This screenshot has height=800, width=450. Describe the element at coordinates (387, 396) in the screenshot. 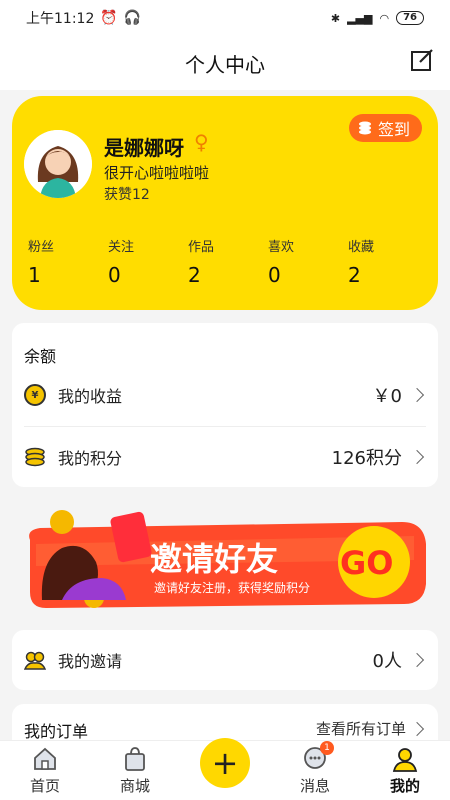

I see `earnings-value: ￥0` at that location.